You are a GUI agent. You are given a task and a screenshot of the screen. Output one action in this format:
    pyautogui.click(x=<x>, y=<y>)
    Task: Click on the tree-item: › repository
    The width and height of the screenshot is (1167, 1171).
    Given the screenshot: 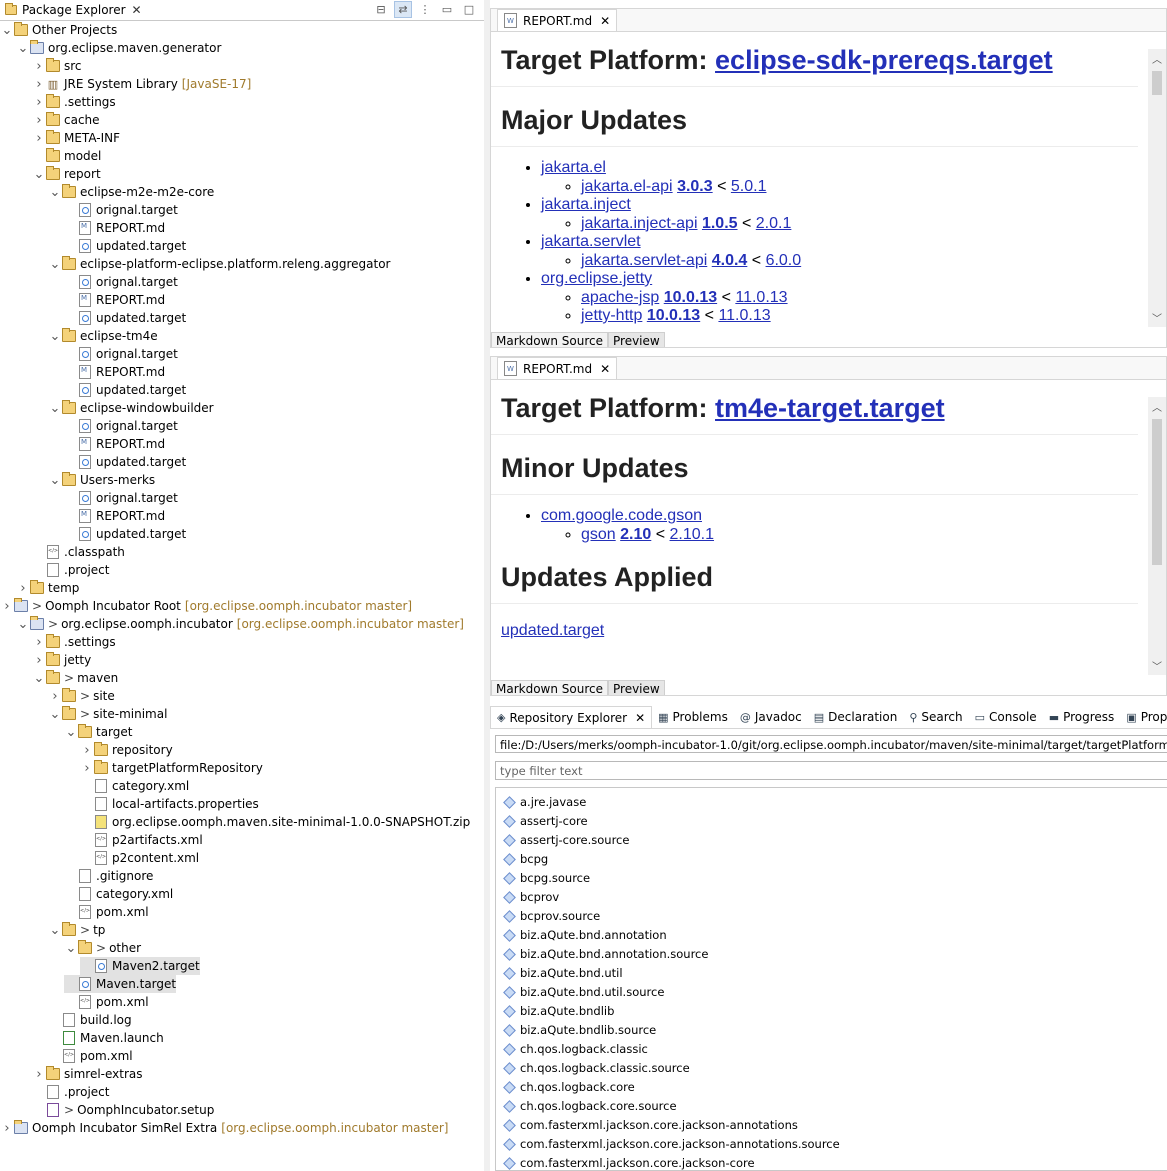 What is the action you would take?
    pyautogui.click(x=126, y=750)
    